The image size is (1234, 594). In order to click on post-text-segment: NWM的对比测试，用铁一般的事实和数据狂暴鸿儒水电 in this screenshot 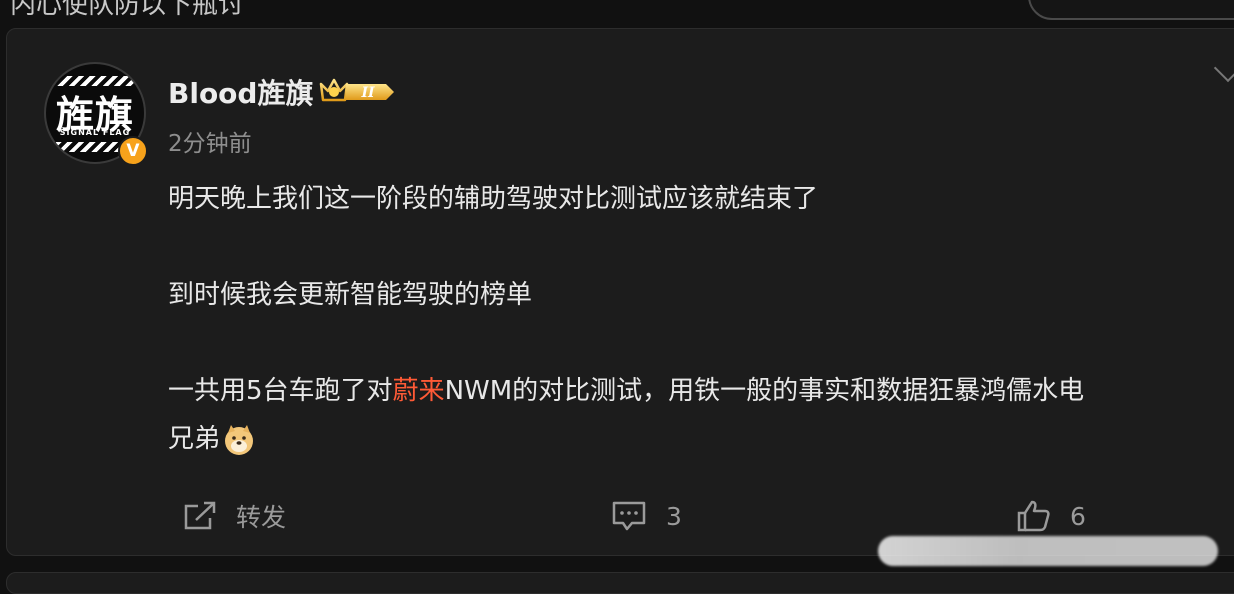, I will do `click(764, 391)`.